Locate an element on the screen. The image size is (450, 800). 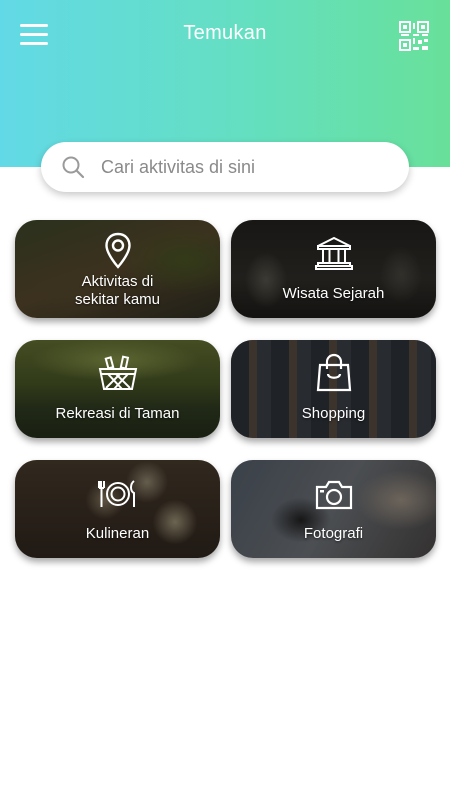
category-card-nearby: Aktivitas di sekitar kamu is located at coordinates (117, 269).